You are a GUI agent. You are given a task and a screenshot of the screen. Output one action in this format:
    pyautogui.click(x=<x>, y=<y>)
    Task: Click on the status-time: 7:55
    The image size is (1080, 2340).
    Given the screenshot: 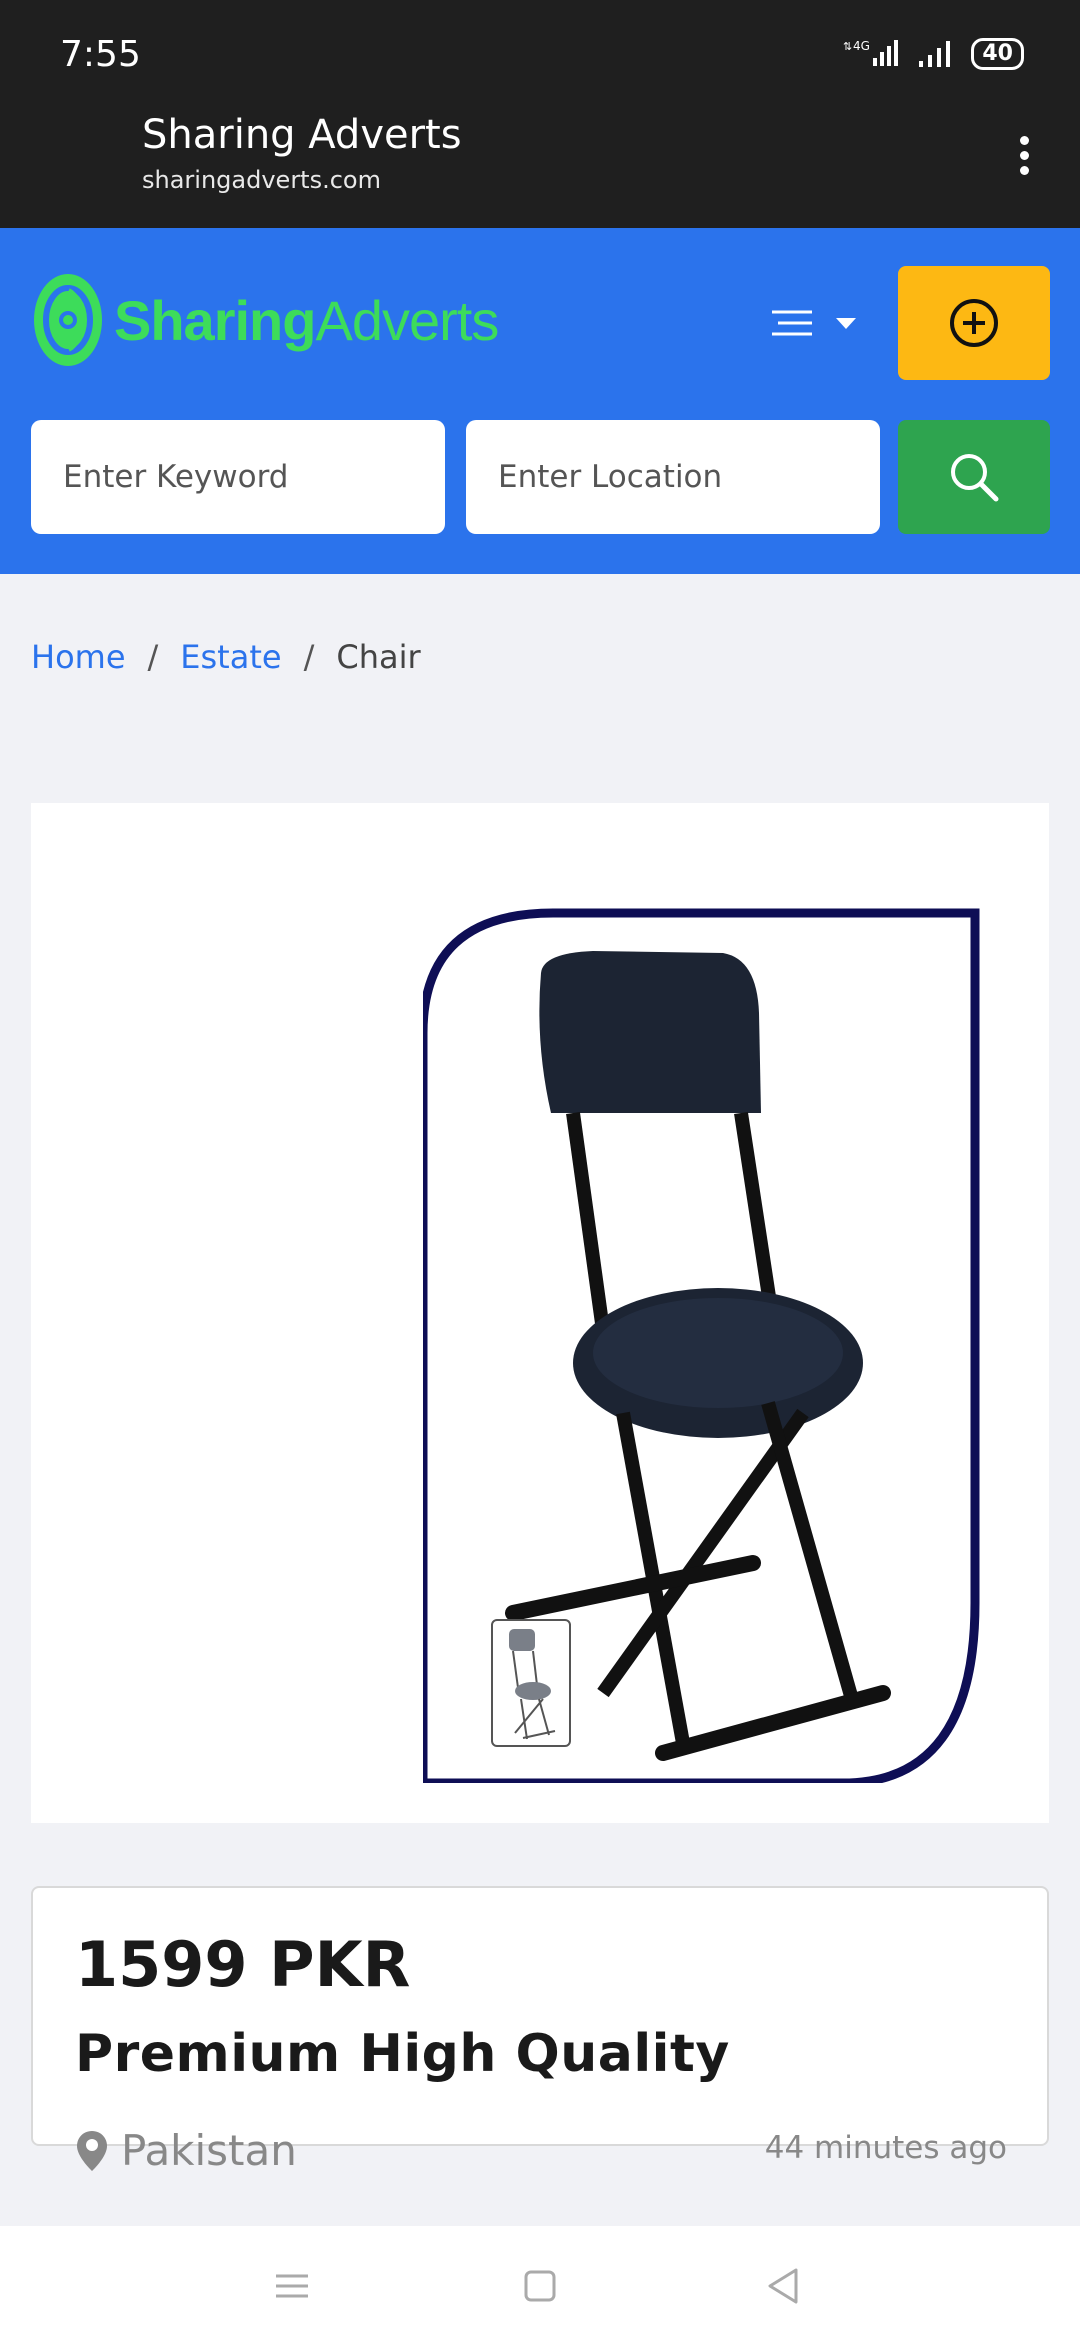 What is the action you would take?
    pyautogui.click(x=100, y=54)
    